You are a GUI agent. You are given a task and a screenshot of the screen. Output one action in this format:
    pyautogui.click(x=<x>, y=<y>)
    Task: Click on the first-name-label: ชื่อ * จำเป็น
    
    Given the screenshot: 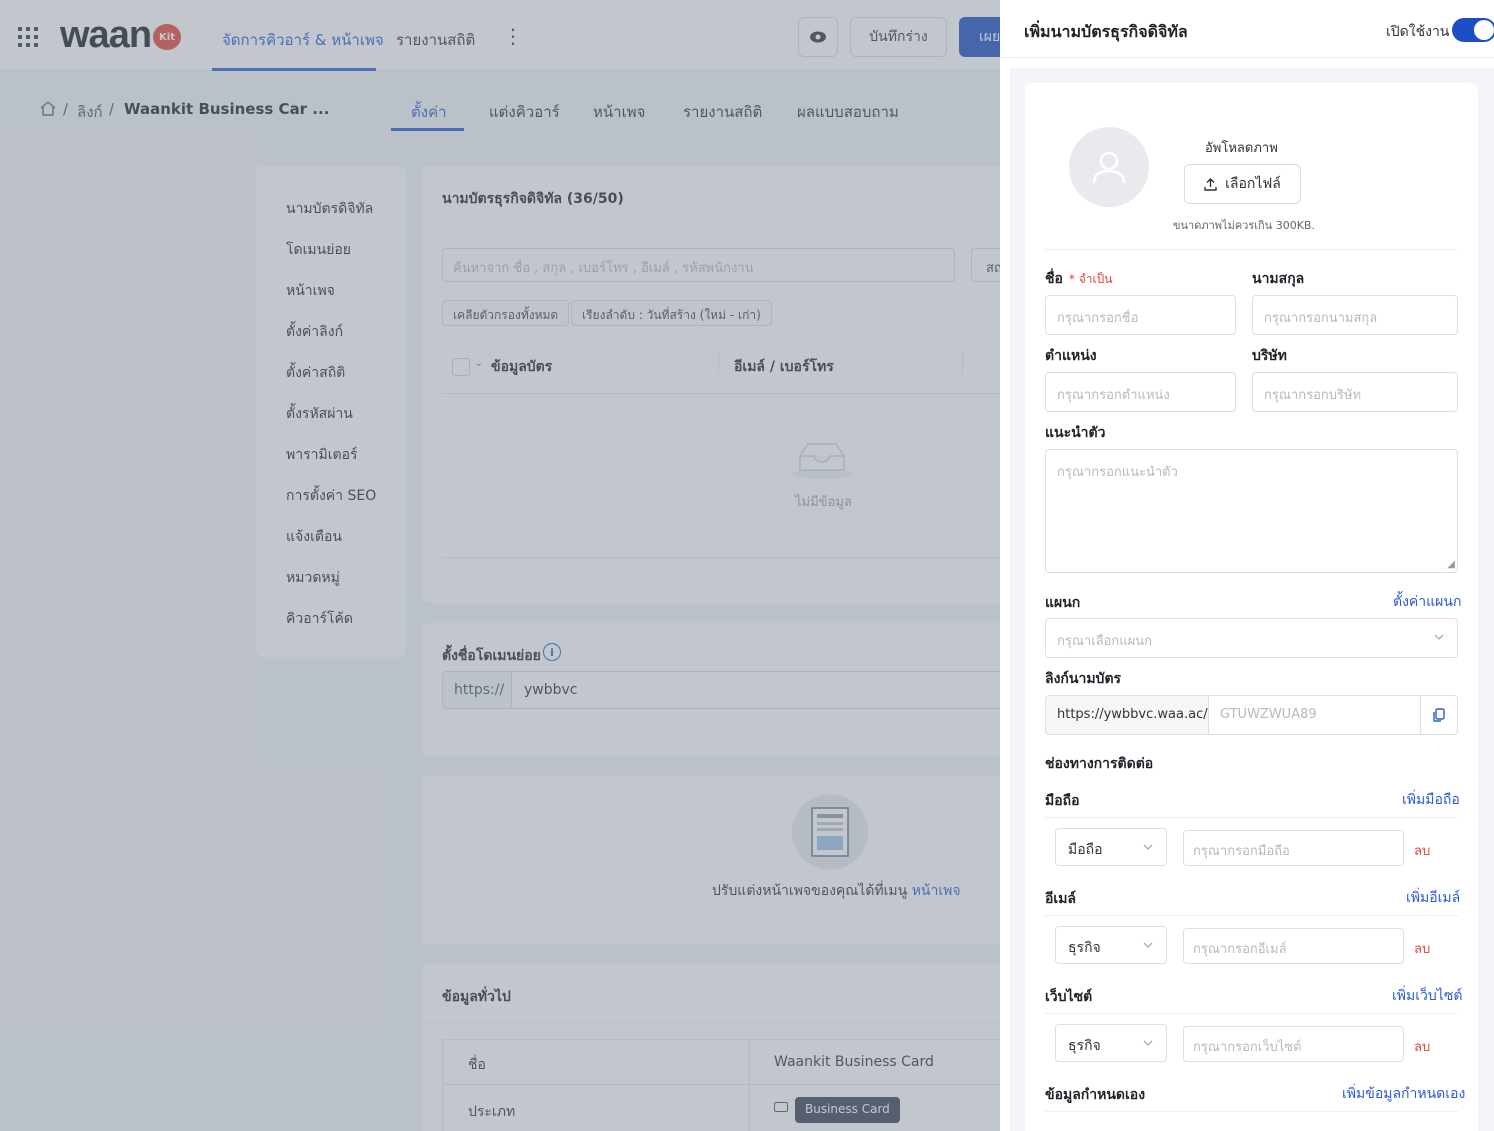 What is the action you would take?
    pyautogui.click(x=1078, y=279)
    